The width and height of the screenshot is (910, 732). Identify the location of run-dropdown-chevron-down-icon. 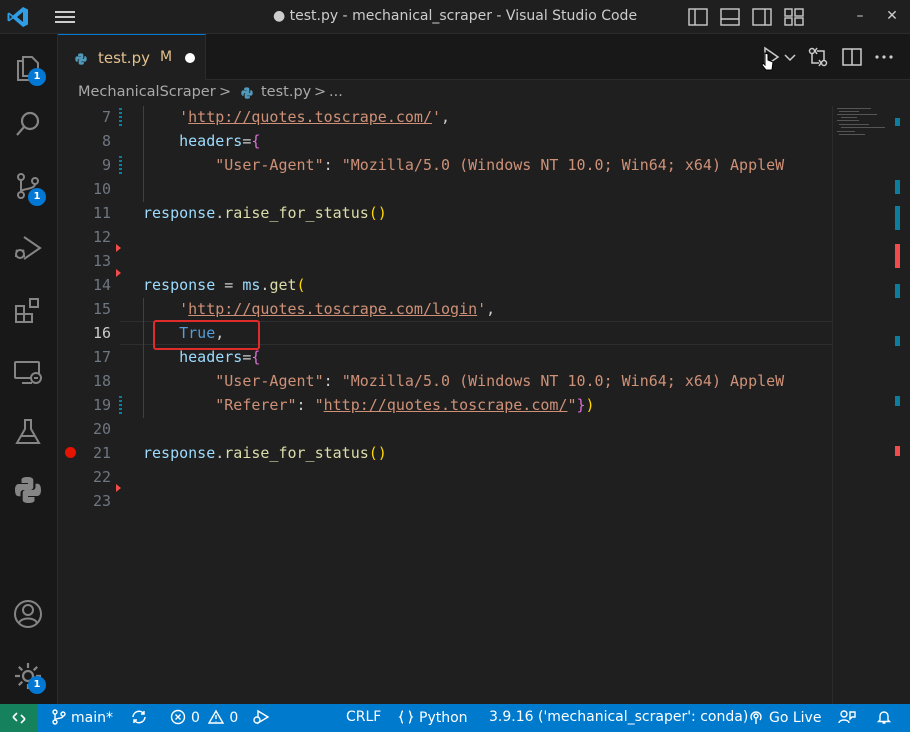
(790, 57).